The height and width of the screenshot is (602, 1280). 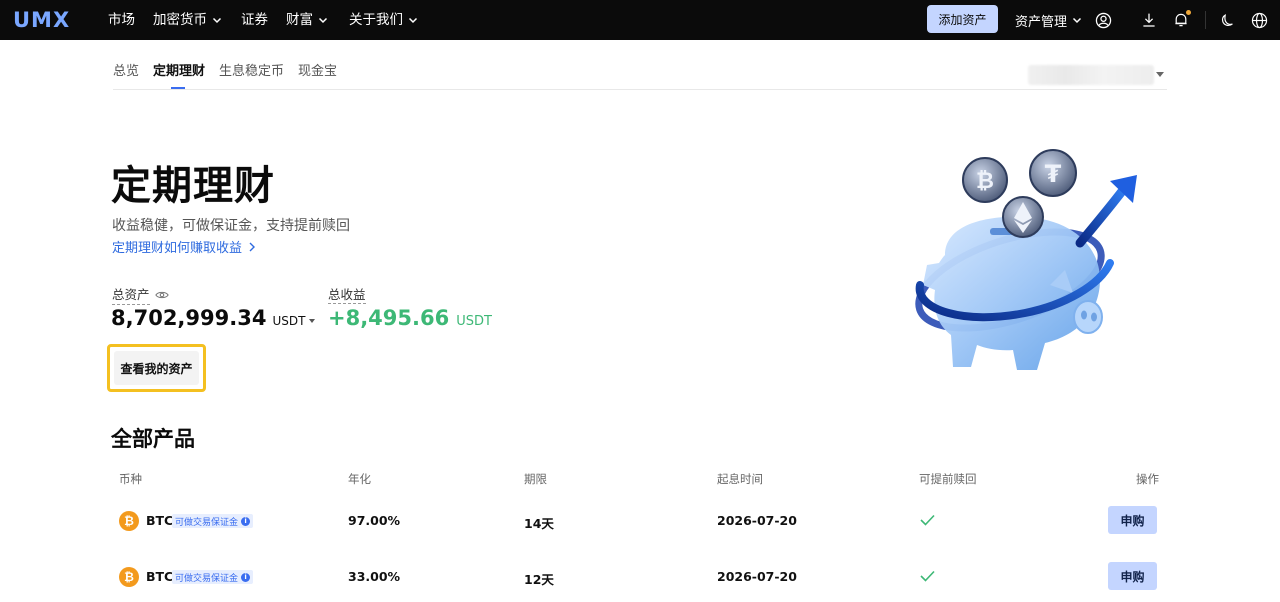 What do you see at coordinates (288, 321) in the screenshot?
I see `total-assets-unit: USDT` at bounding box center [288, 321].